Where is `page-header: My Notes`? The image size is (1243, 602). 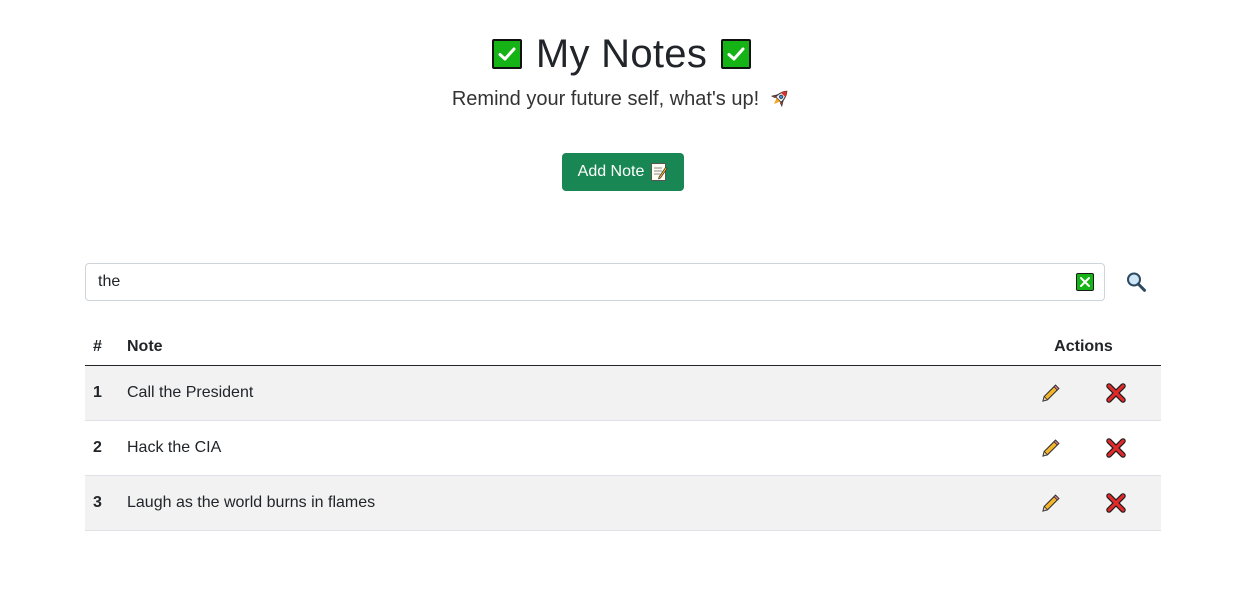
page-header: My Notes is located at coordinates (621, 54).